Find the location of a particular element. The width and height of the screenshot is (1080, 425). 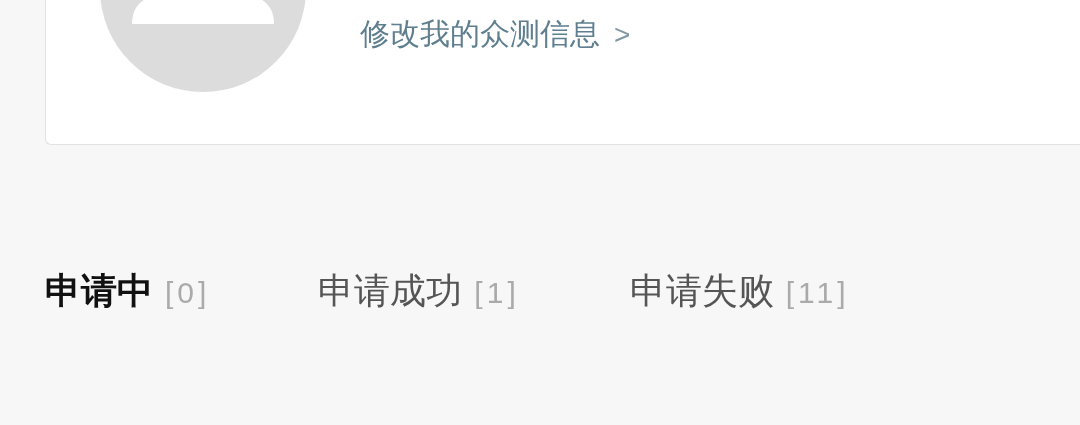

filter-tab: 申请成功 [1] is located at coordinates (419, 291).